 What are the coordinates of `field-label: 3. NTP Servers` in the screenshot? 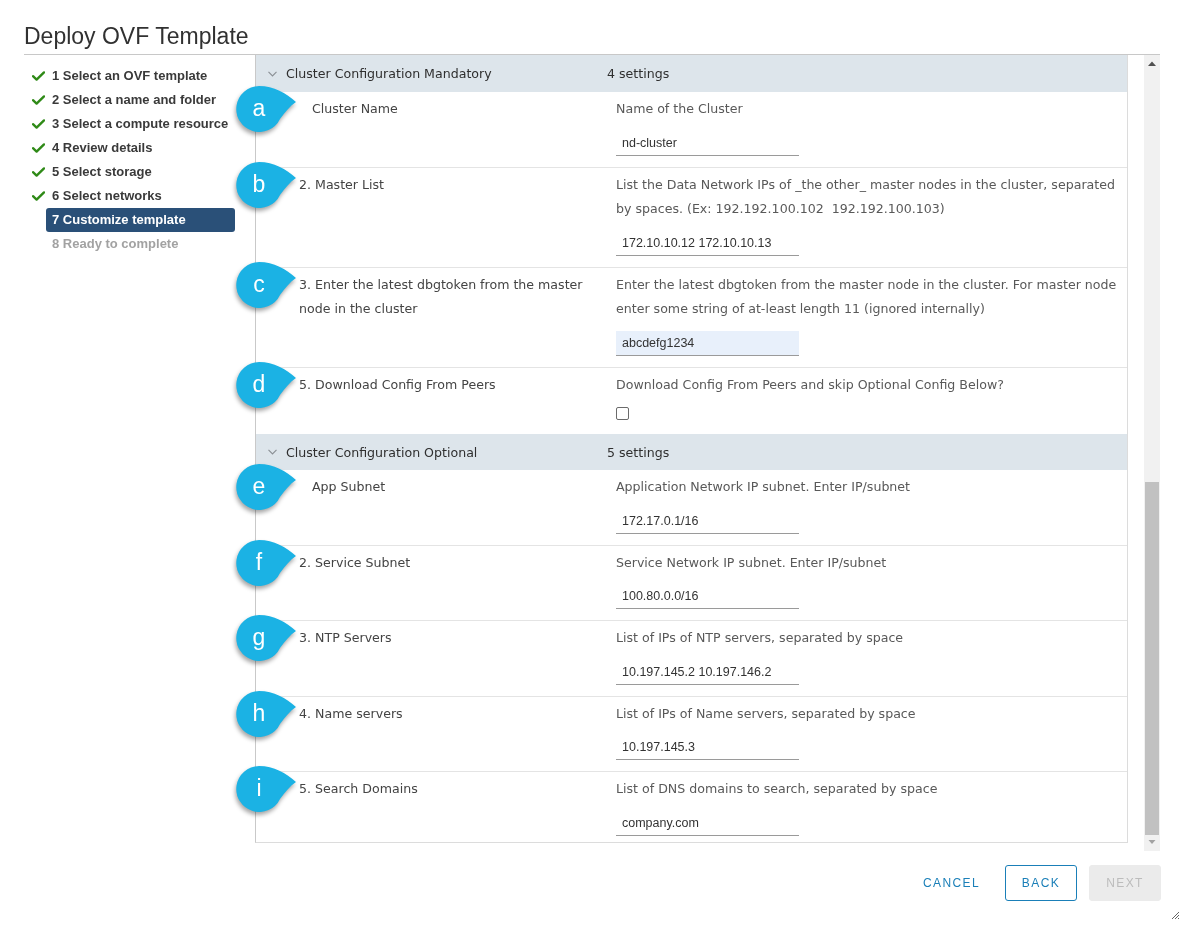 It's located at (345, 638).